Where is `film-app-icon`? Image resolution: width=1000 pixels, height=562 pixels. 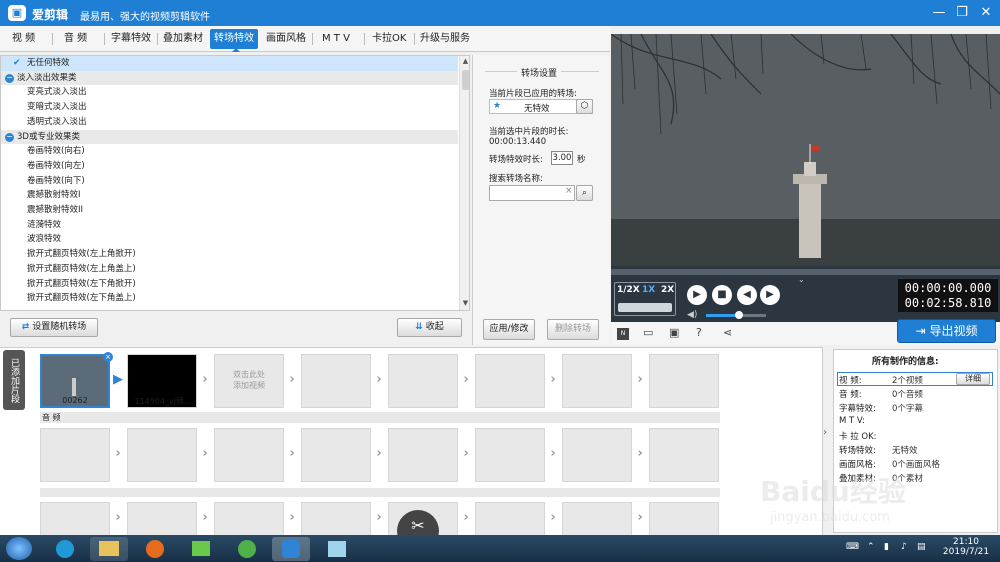 film-app-icon is located at coordinates (65, 549).